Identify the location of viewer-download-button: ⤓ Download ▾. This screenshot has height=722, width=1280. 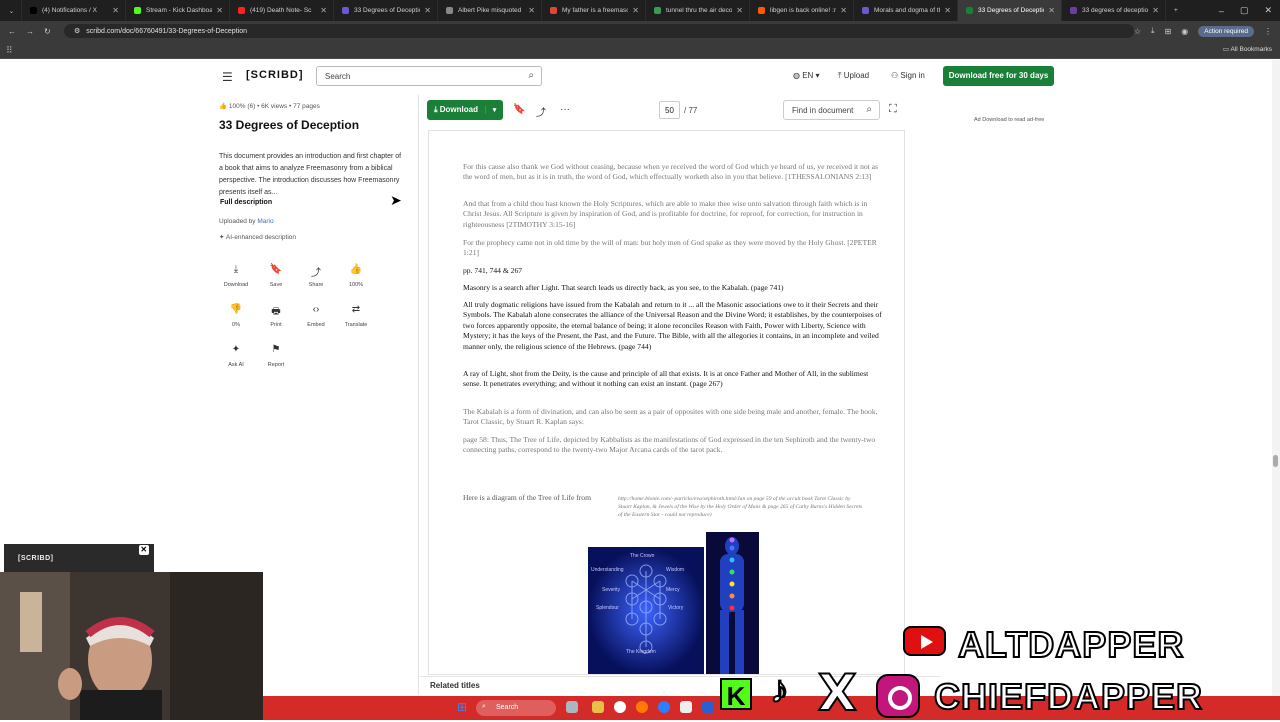
(465, 110).